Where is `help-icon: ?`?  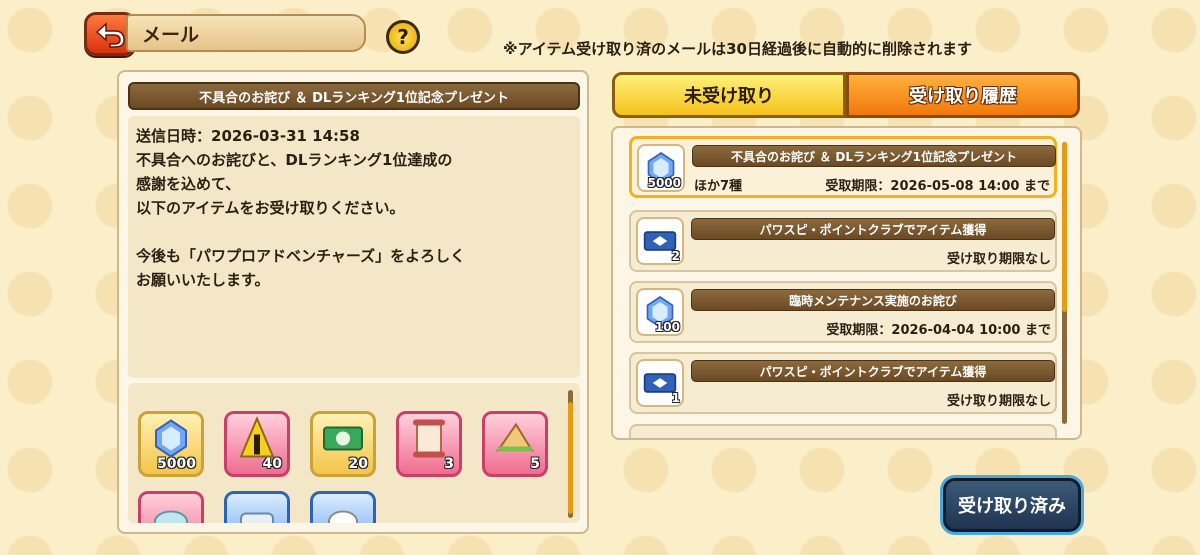
help-icon: ? is located at coordinates (403, 37).